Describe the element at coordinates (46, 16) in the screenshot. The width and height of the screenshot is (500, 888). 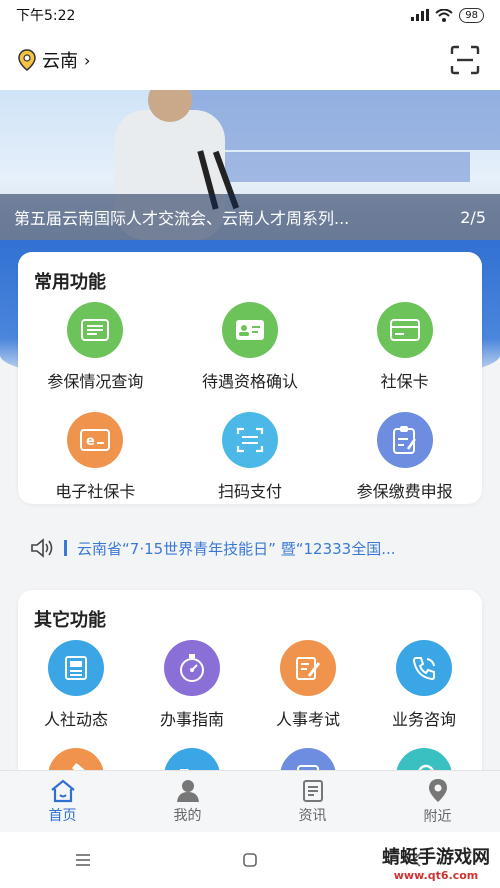
I see `status-time: 下午5:22` at that location.